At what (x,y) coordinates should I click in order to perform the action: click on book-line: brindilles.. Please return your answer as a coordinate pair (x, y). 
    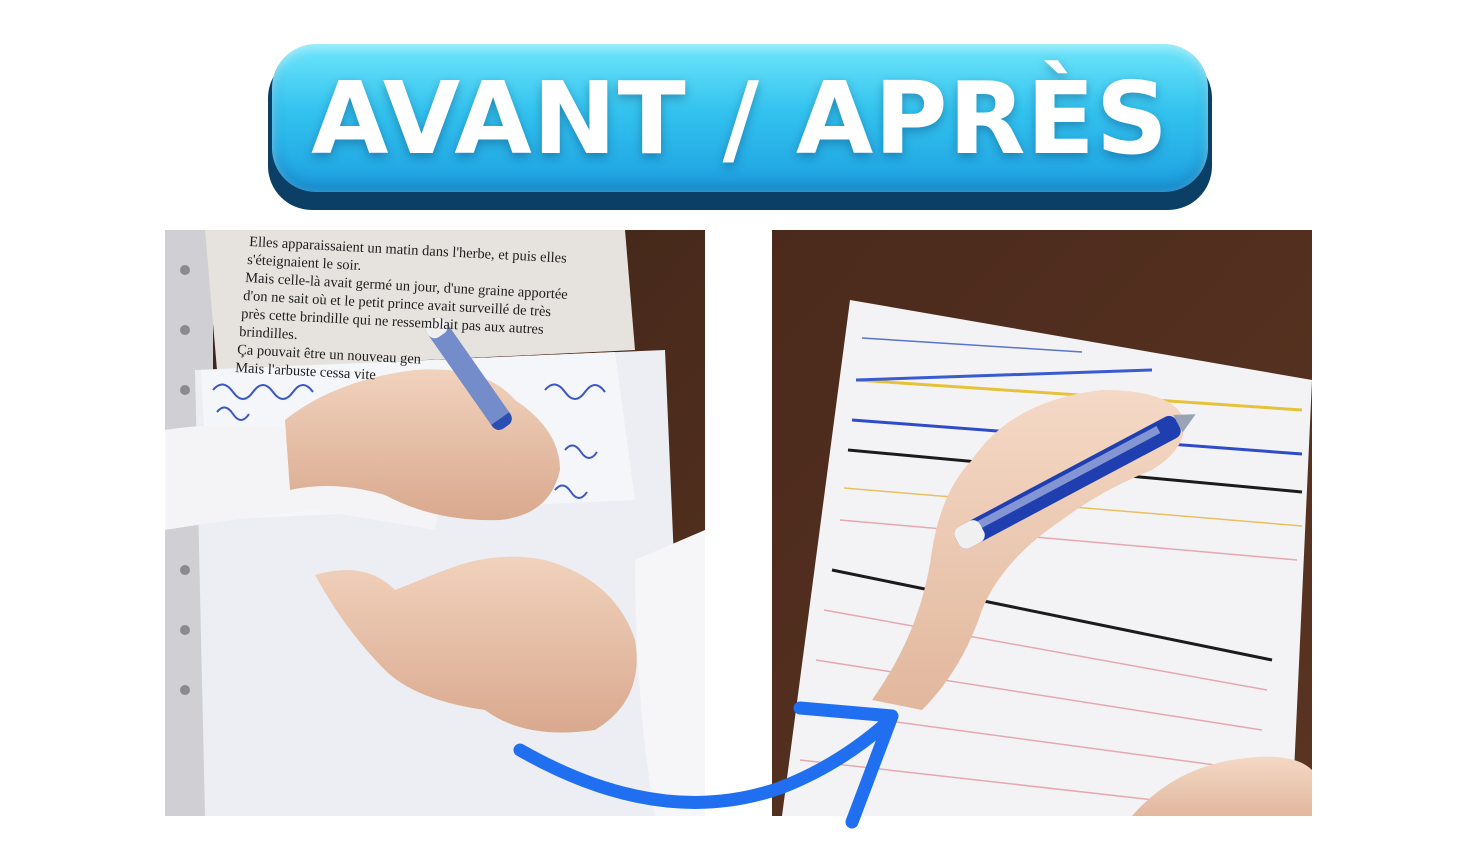
    Looking at the image, I should click on (268, 333).